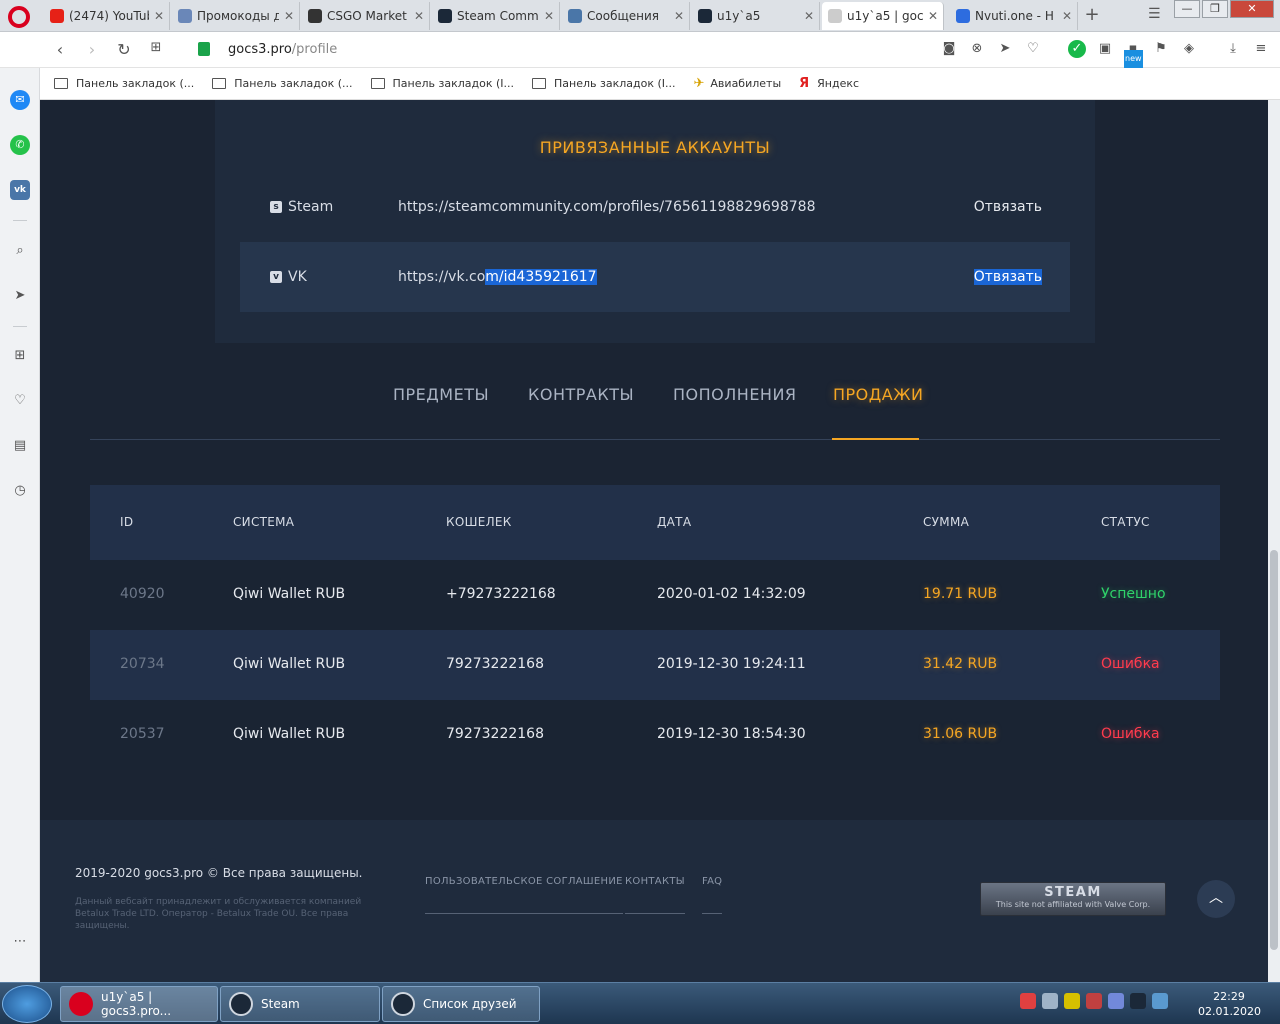 This screenshot has height=1024, width=1280. What do you see at coordinates (20, 190) in the screenshot?
I see `vk-icon: vk` at bounding box center [20, 190].